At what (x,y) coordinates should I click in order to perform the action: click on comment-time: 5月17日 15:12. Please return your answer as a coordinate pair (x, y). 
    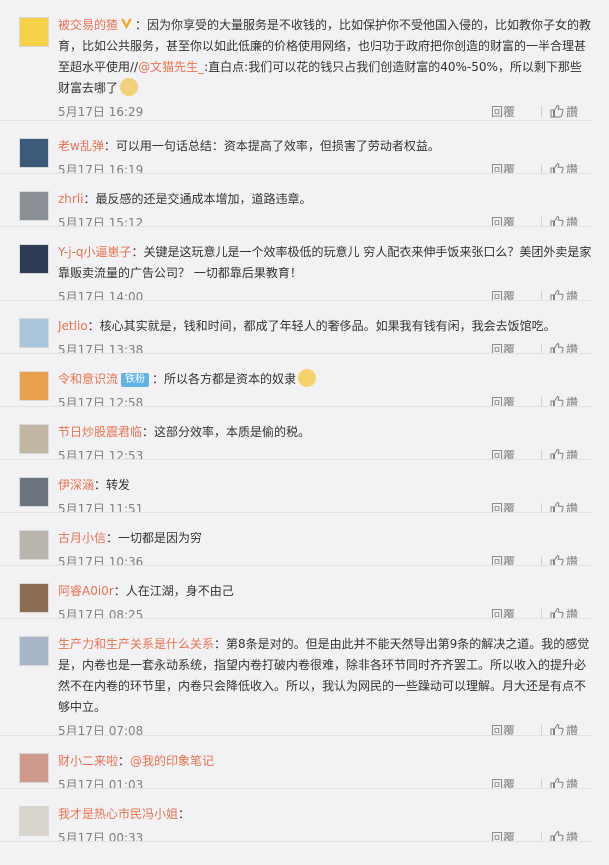
    Looking at the image, I should click on (101, 221).